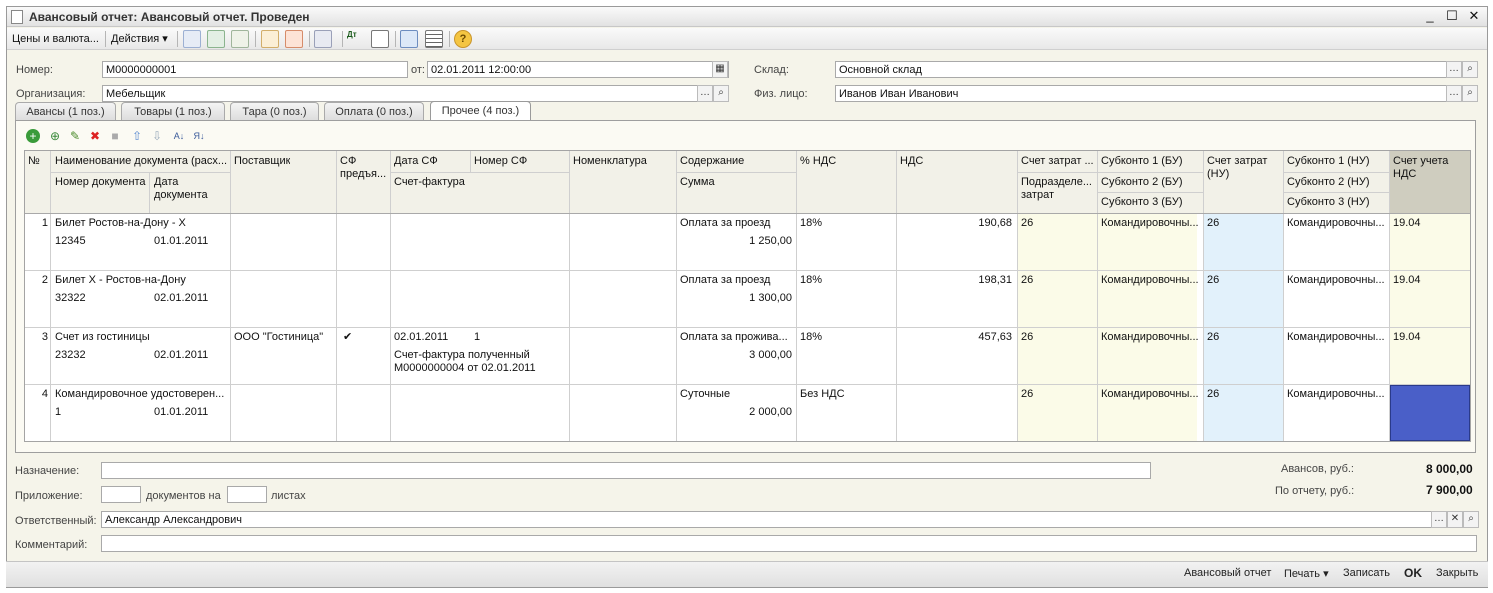 The image size is (1493, 593). I want to click on help-icon: ?, so click(463, 39).